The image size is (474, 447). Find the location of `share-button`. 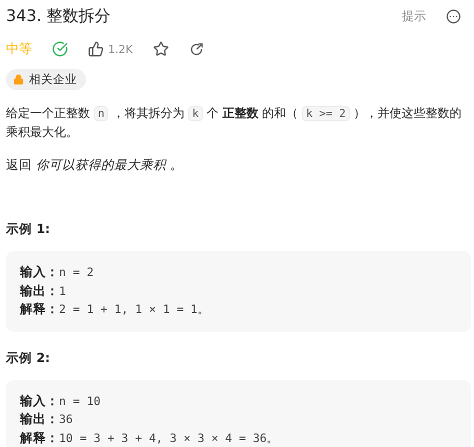

share-button is located at coordinates (196, 49).